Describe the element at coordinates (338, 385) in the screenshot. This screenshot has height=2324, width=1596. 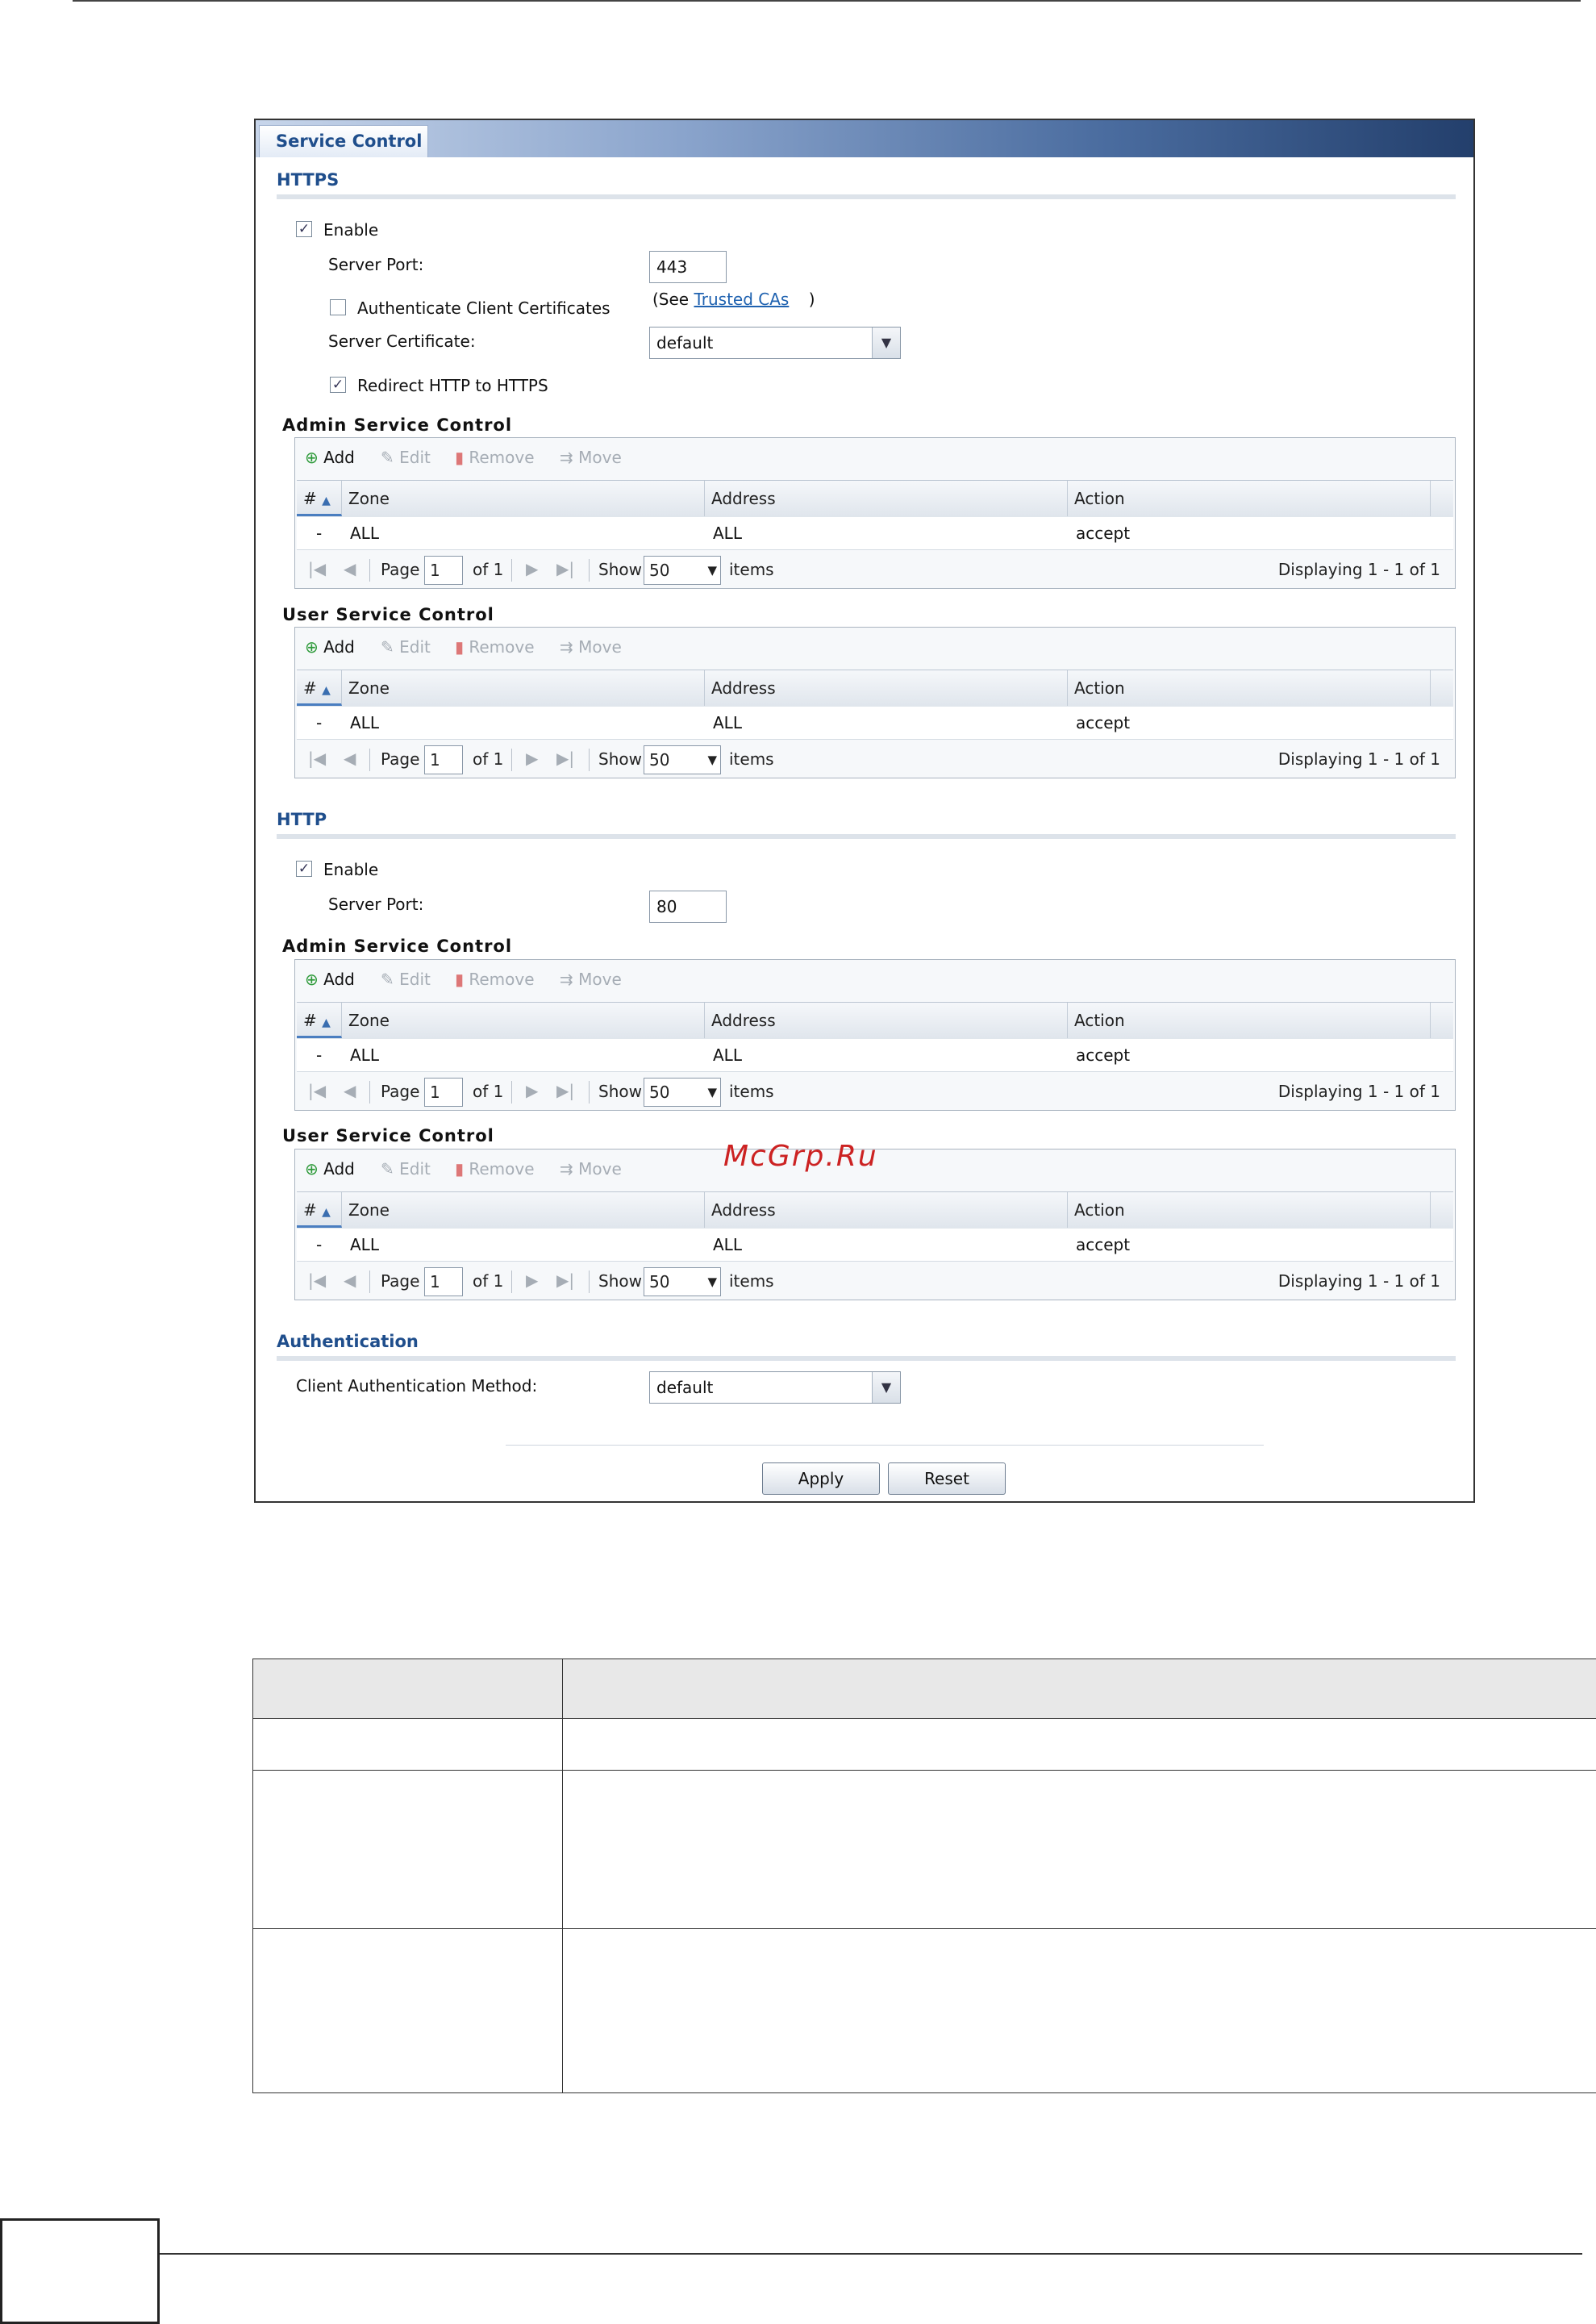
I see `redirect-http-checkbox: ✓` at that location.